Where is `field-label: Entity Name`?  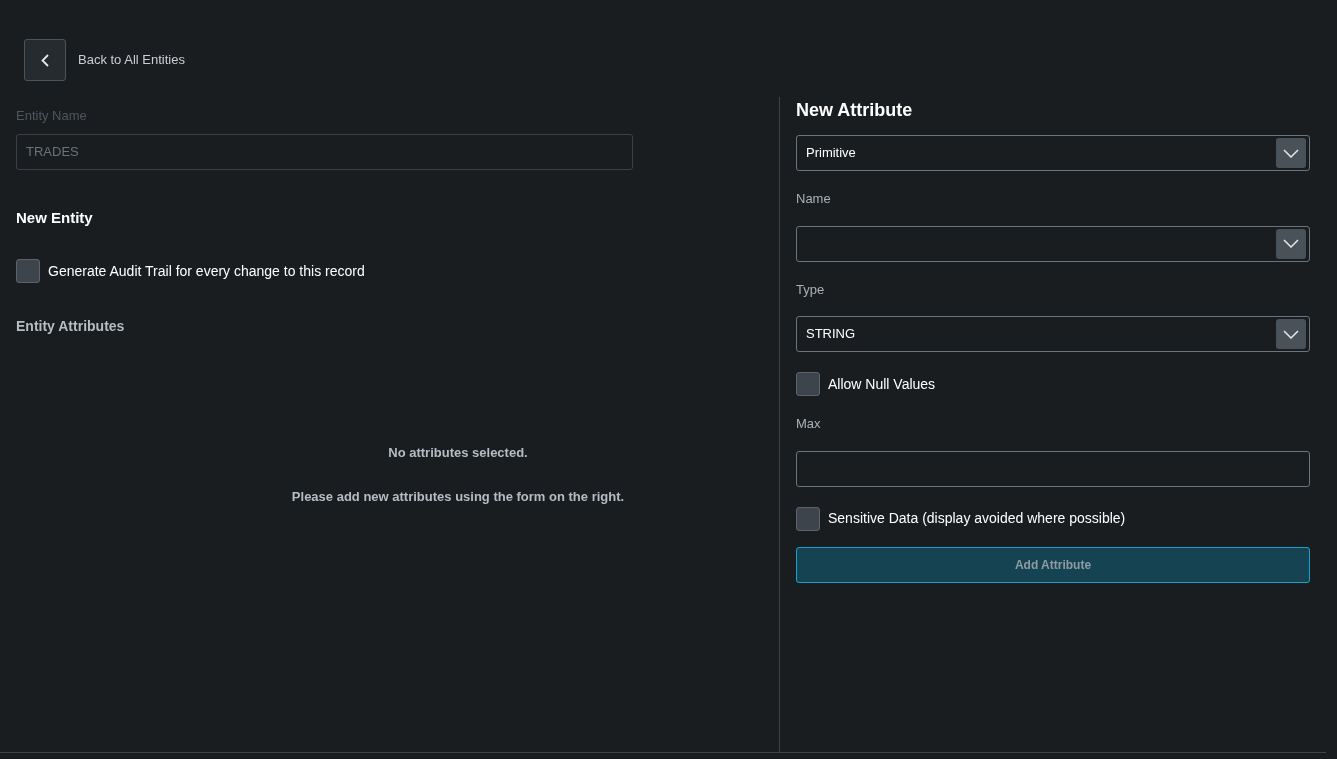 field-label: Entity Name is located at coordinates (52, 116).